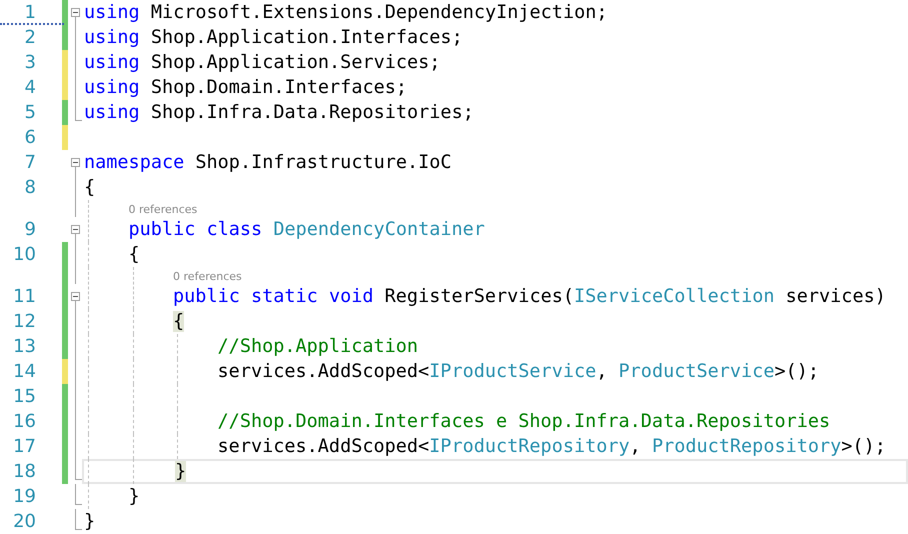 The height and width of the screenshot is (534, 908). I want to click on code-line: //Shop.Application, so click(318, 347).